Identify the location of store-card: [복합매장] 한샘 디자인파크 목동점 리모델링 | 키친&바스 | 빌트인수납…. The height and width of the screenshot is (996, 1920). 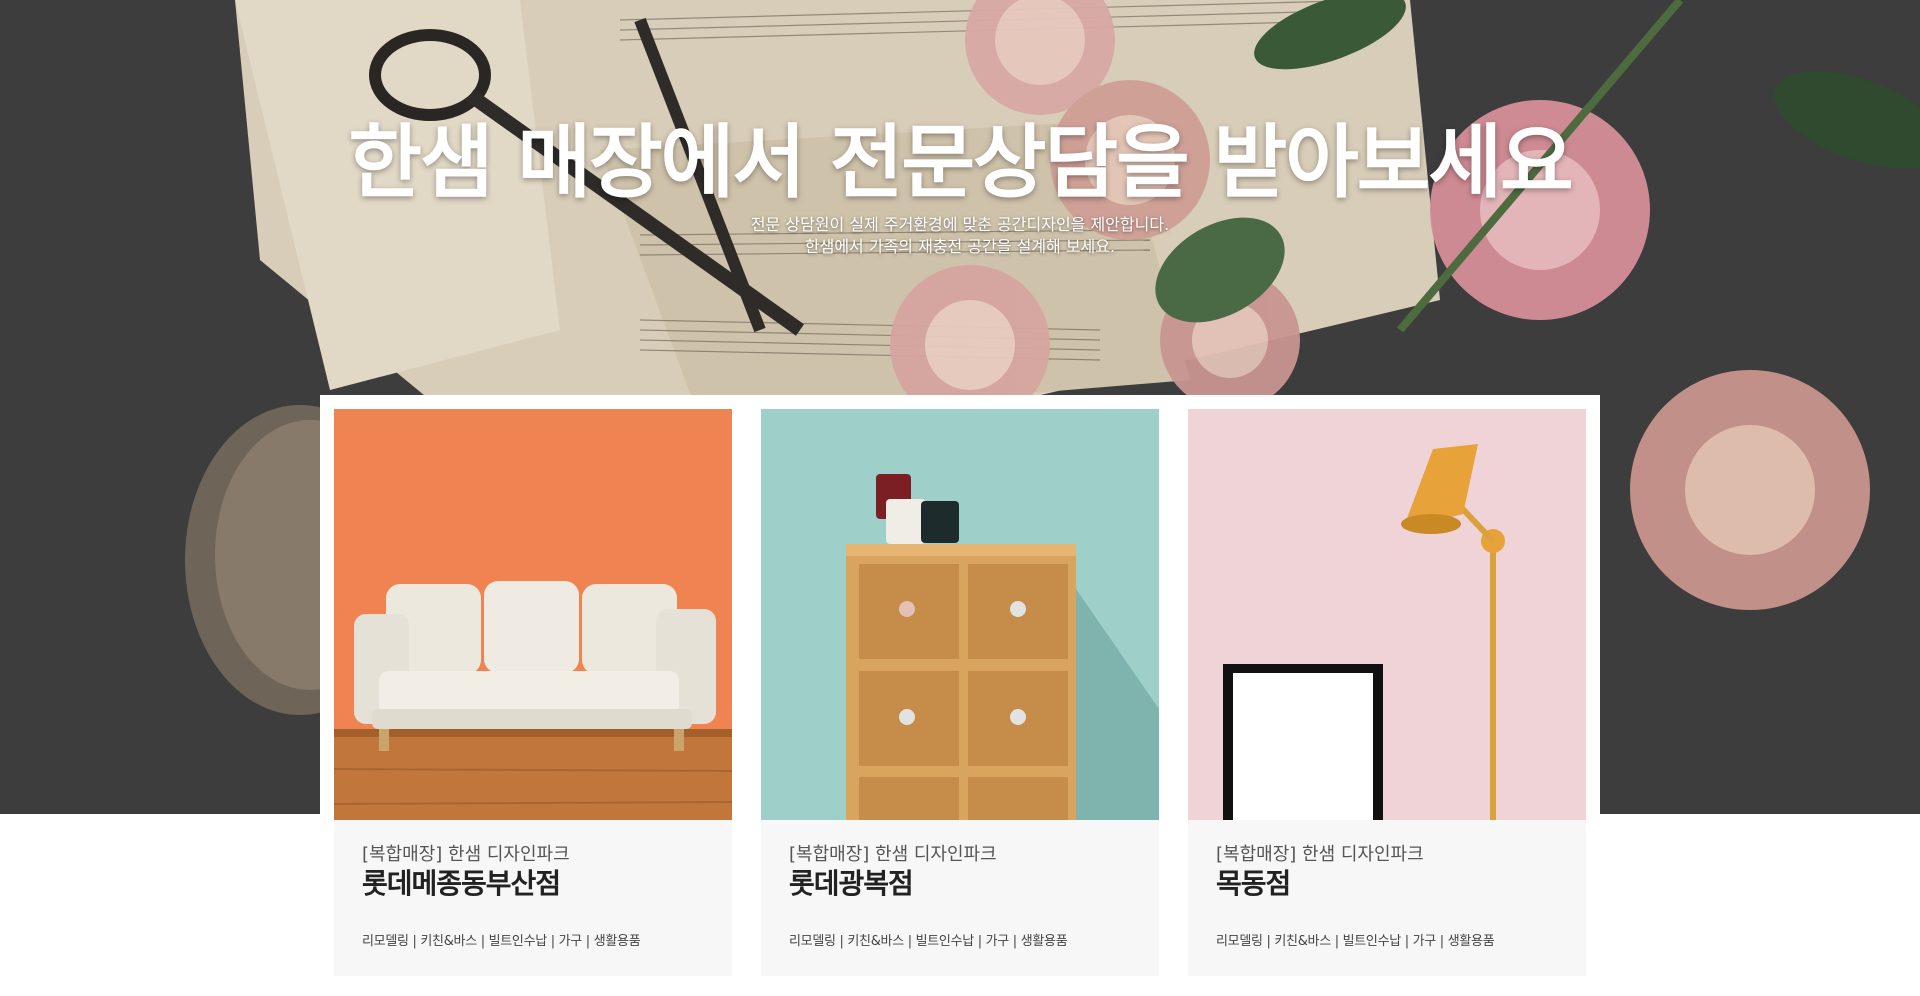
(1387, 692).